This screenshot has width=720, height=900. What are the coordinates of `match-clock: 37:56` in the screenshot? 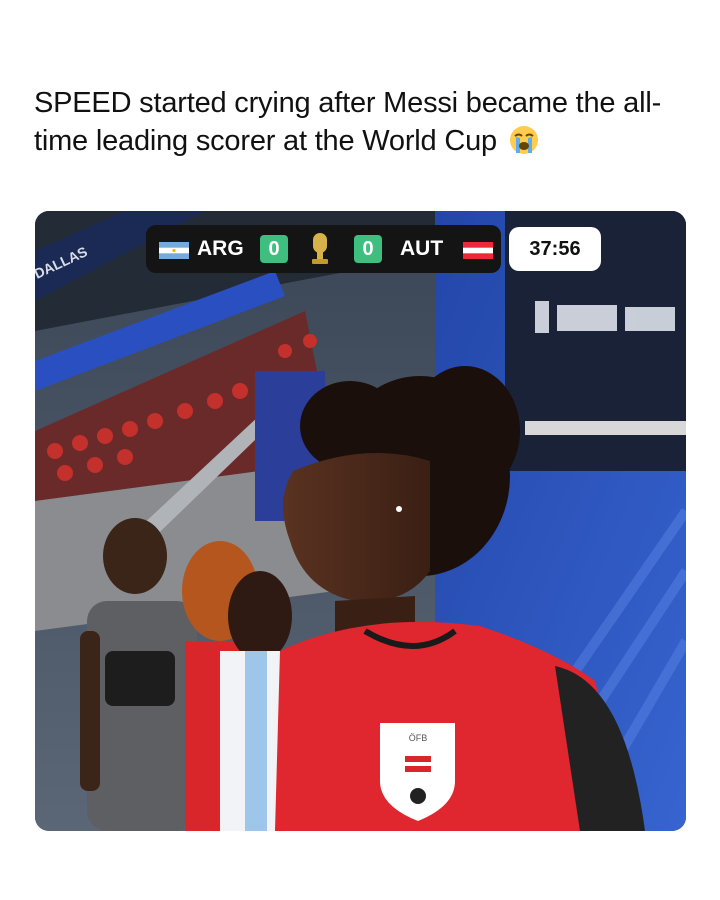 It's located at (555, 249).